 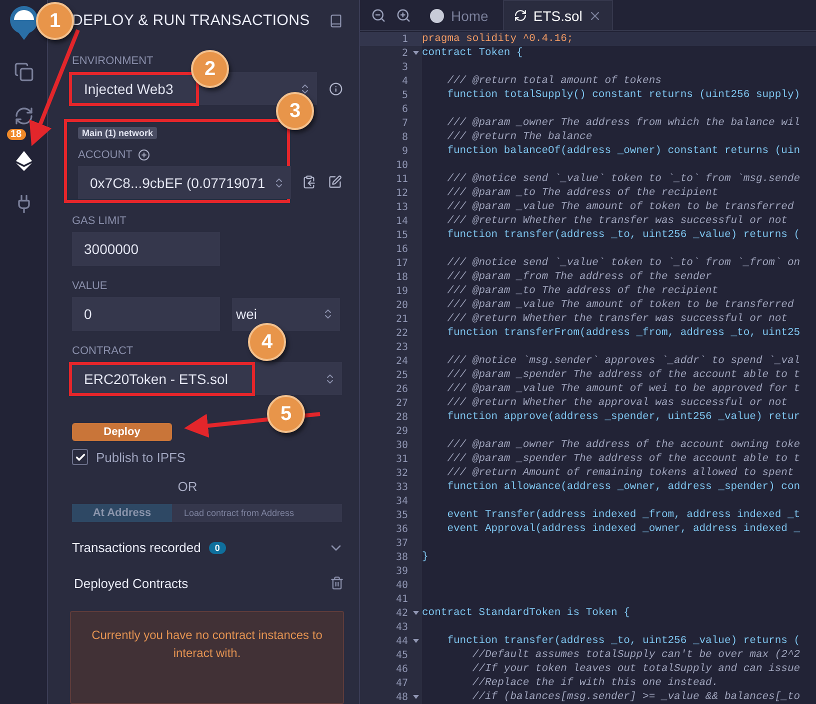 I want to click on edit-icon, so click(x=335, y=182).